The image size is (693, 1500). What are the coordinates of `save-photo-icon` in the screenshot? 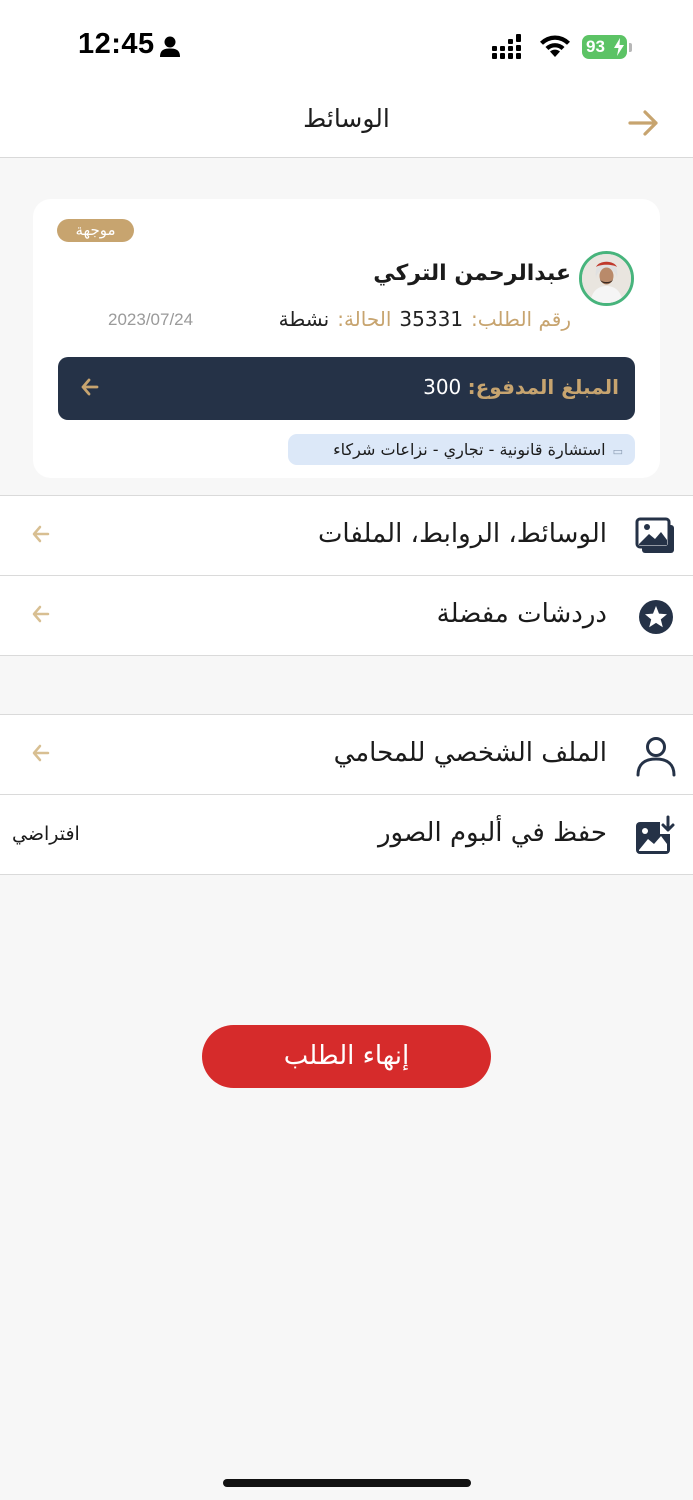 It's located at (656, 834).